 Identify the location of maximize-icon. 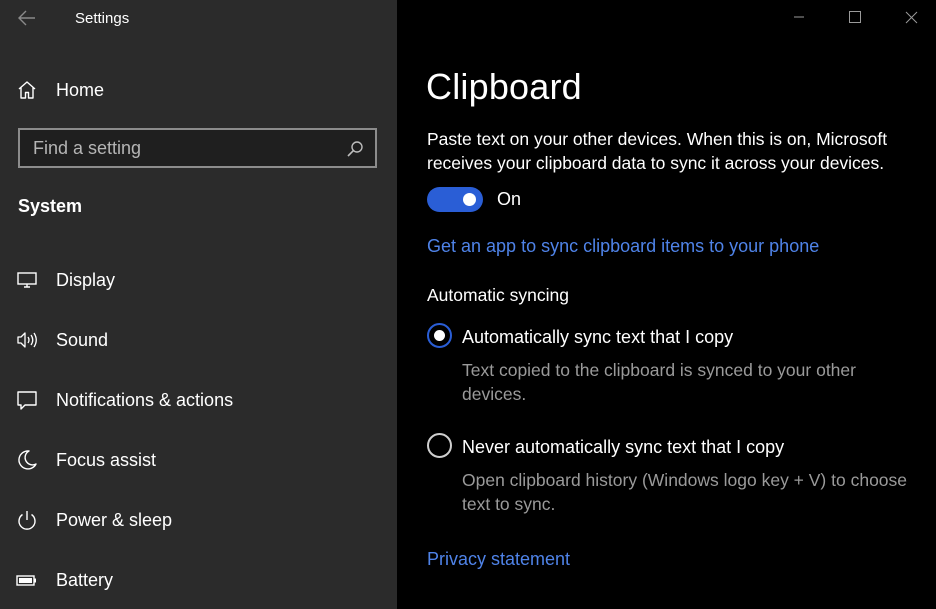
(855, 17).